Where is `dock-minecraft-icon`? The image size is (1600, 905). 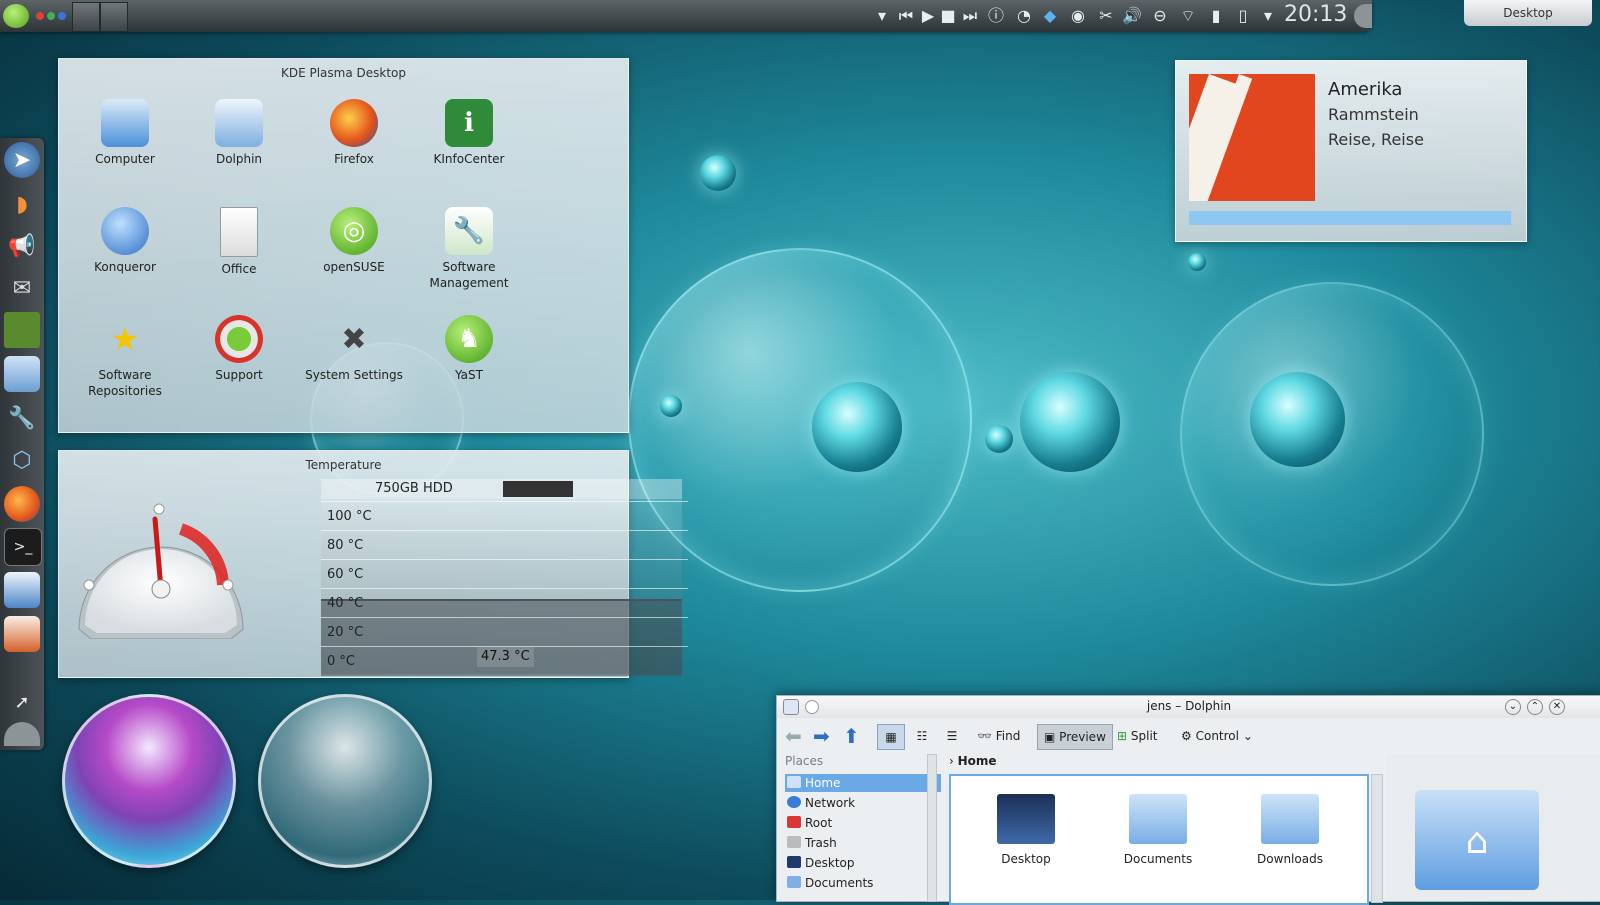 dock-minecraft-icon is located at coordinates (22, 330).